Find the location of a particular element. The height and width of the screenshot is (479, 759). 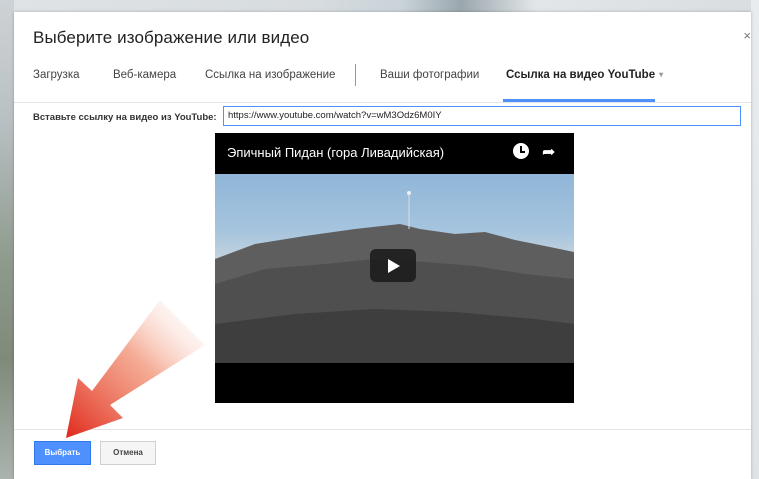

cancel-button: Отмена is located at coordinates (128, 453).